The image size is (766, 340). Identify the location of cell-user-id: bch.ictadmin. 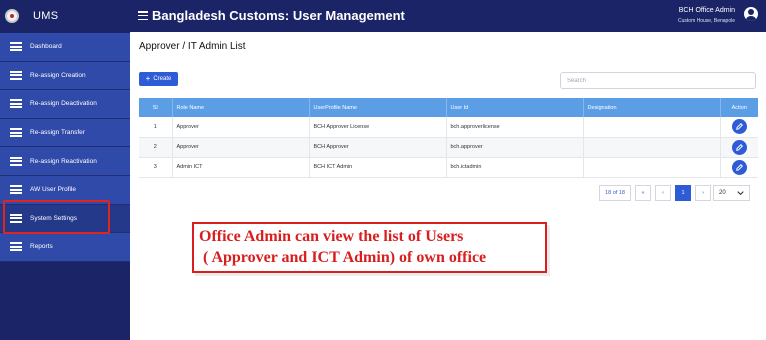
(515, 167).